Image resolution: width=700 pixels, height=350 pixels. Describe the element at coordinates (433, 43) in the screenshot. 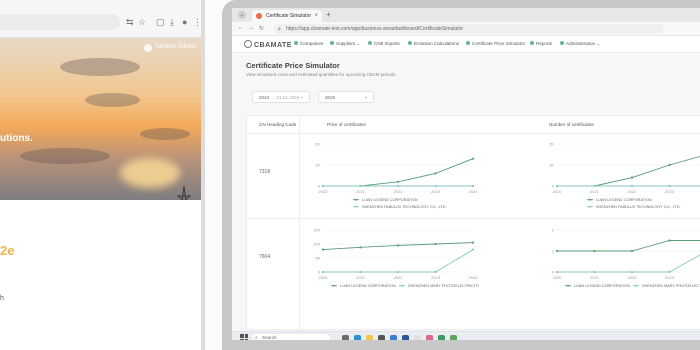

I see `nav-emission-calculations: Emission Calculations` at that location.